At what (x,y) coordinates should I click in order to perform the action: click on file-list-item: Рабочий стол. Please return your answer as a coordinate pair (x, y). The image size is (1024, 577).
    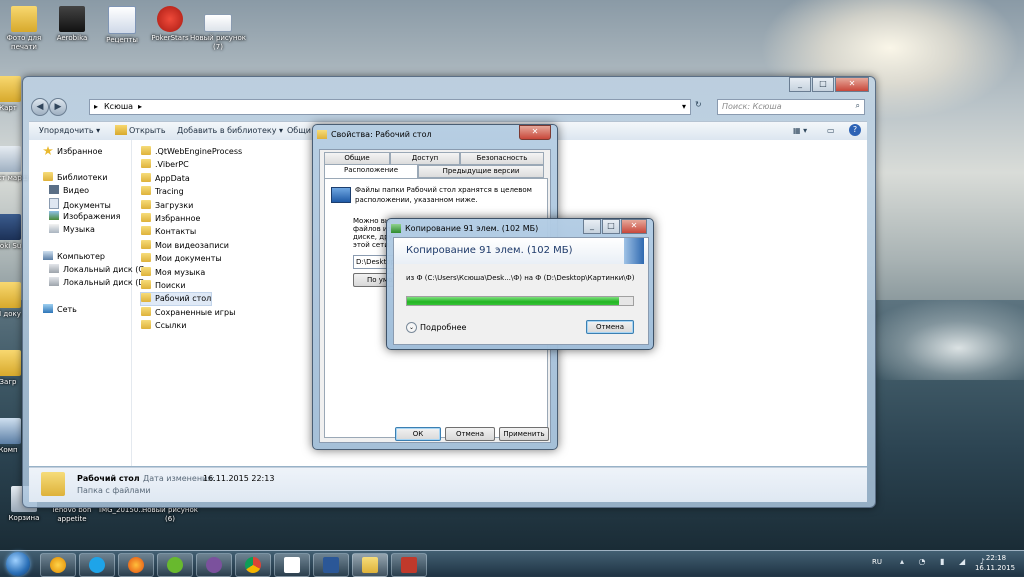
    Looking at the image, I should click on (176, 299).